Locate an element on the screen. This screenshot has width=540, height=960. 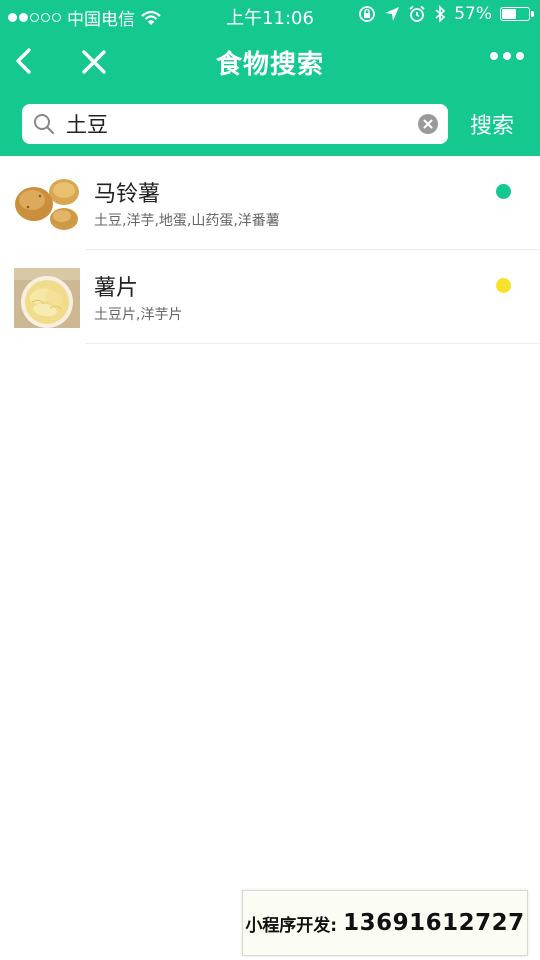
item-title: 马铃薯 is located at coordinates (127, 194).